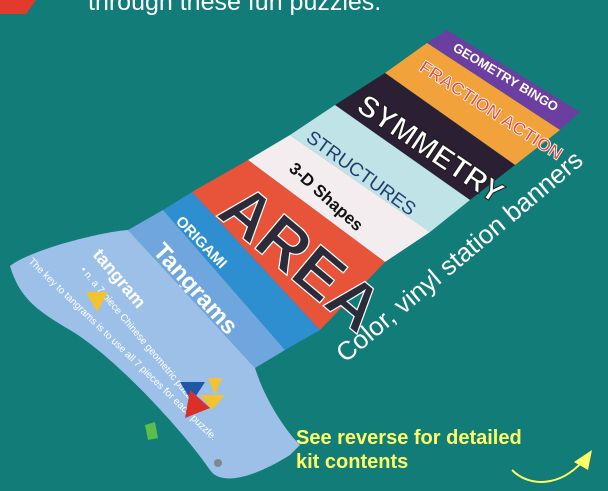 The width and height of the screenshot is (608, 491). Describe the element at coordinates (151, 431) in the screenshot. I see `tangram-piece-icon` at that location.